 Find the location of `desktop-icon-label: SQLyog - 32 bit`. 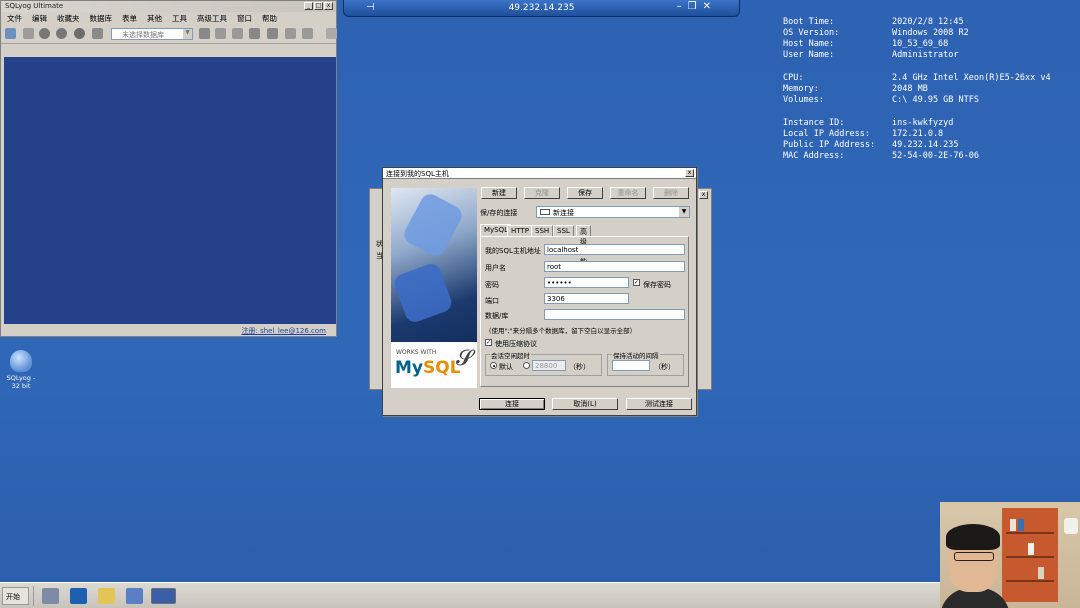

desktop-icon-label: SQLyog - 32 bit is located at coordinates (21, 382).